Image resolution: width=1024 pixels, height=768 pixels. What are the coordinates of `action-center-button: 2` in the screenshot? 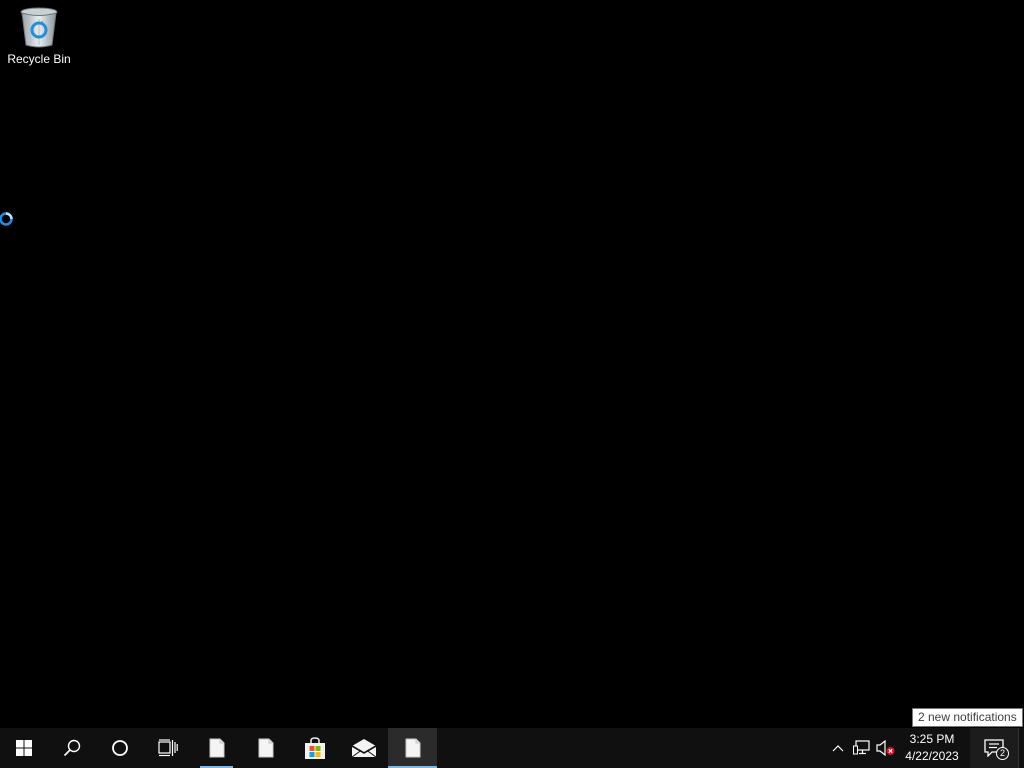 It's located at (994, 748).